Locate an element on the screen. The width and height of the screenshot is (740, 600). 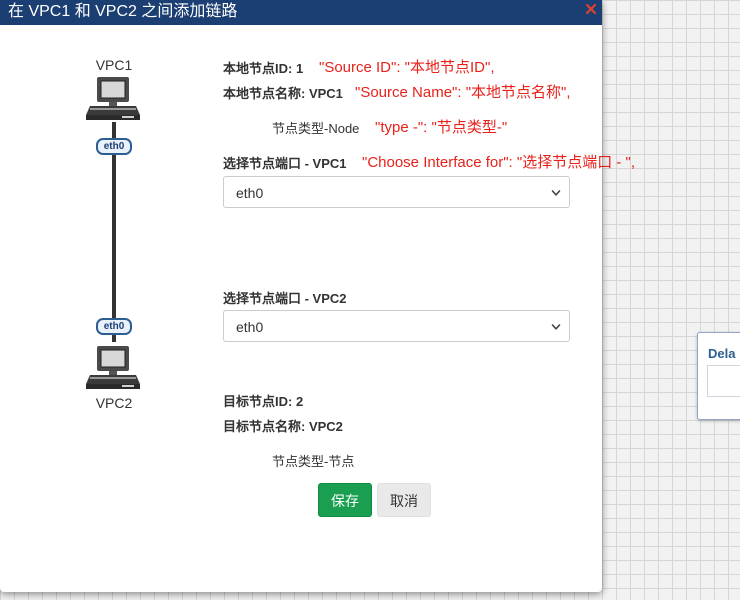
target-interface-badge: eth0 is located at coordinates (114, 326).